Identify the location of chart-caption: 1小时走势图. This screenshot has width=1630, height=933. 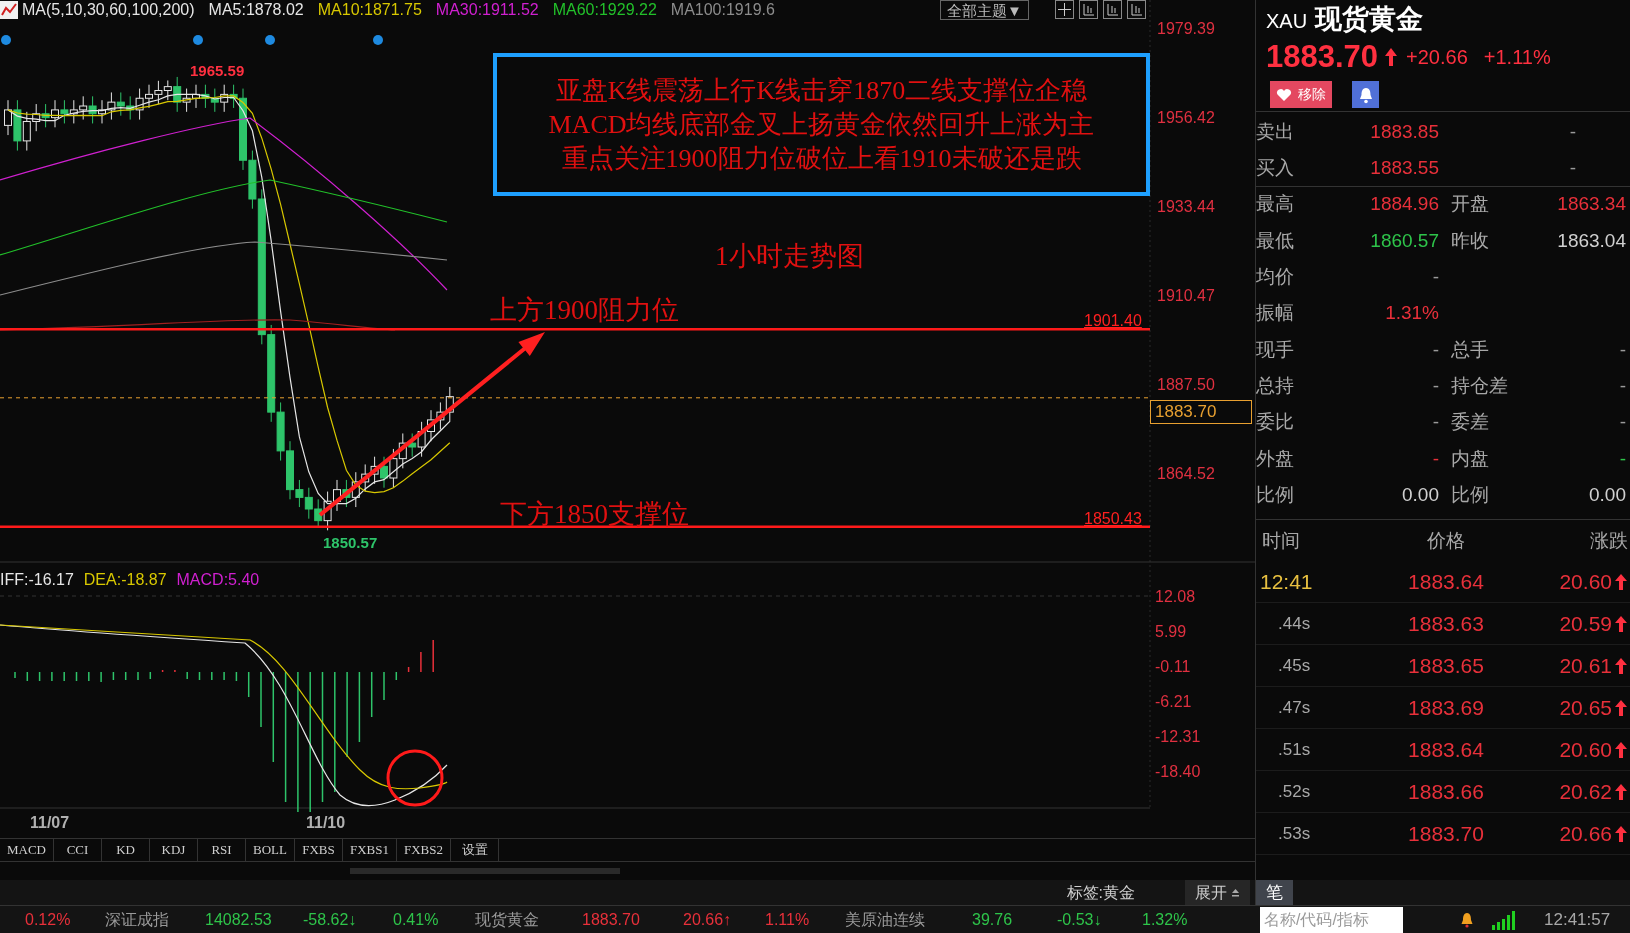
(789, 256).